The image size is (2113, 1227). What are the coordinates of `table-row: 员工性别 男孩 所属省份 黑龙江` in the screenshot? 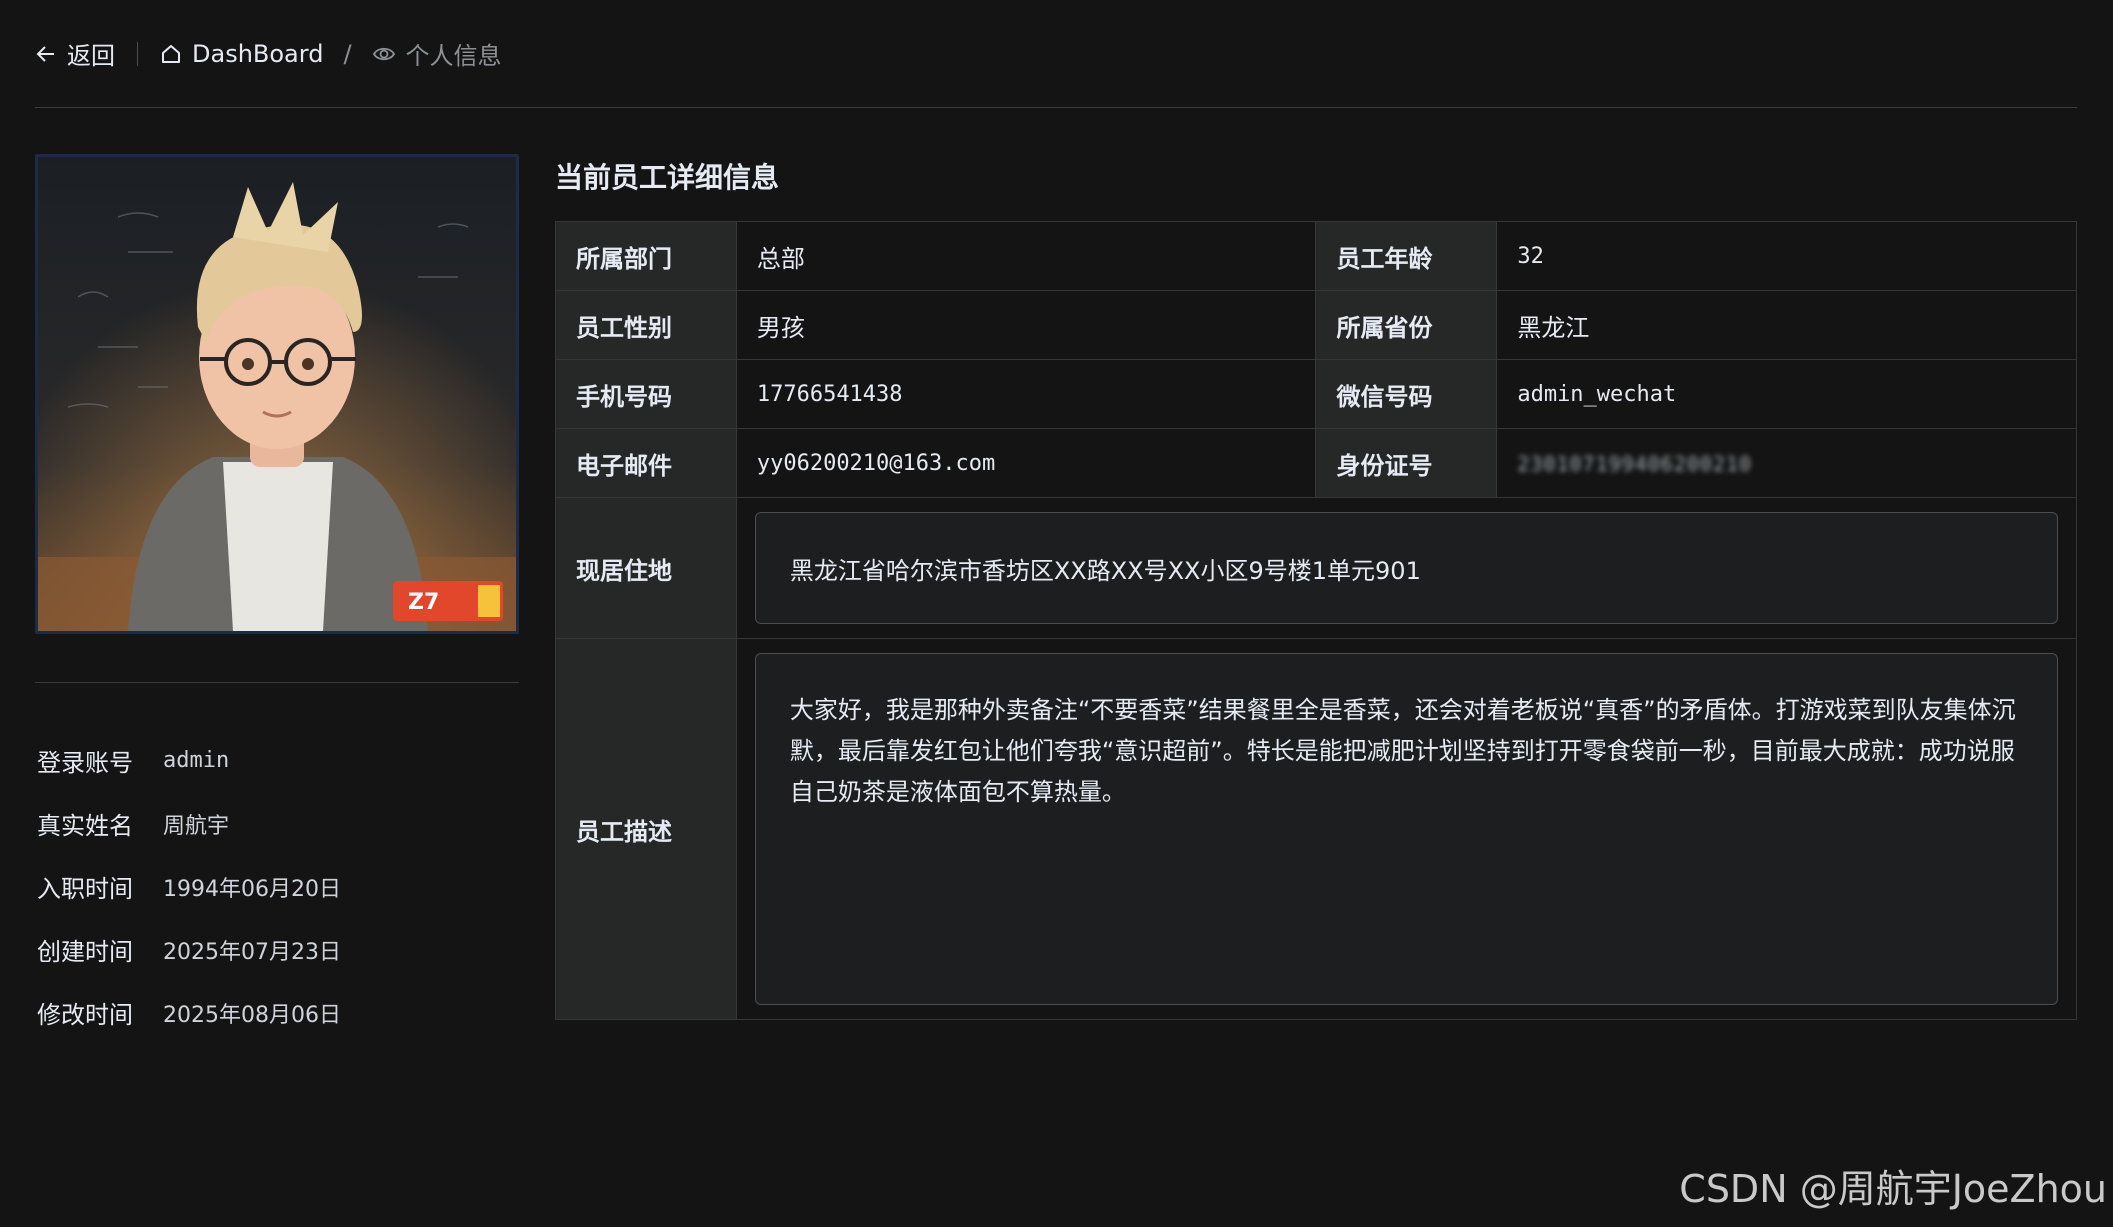 It's located at (1316, 325).